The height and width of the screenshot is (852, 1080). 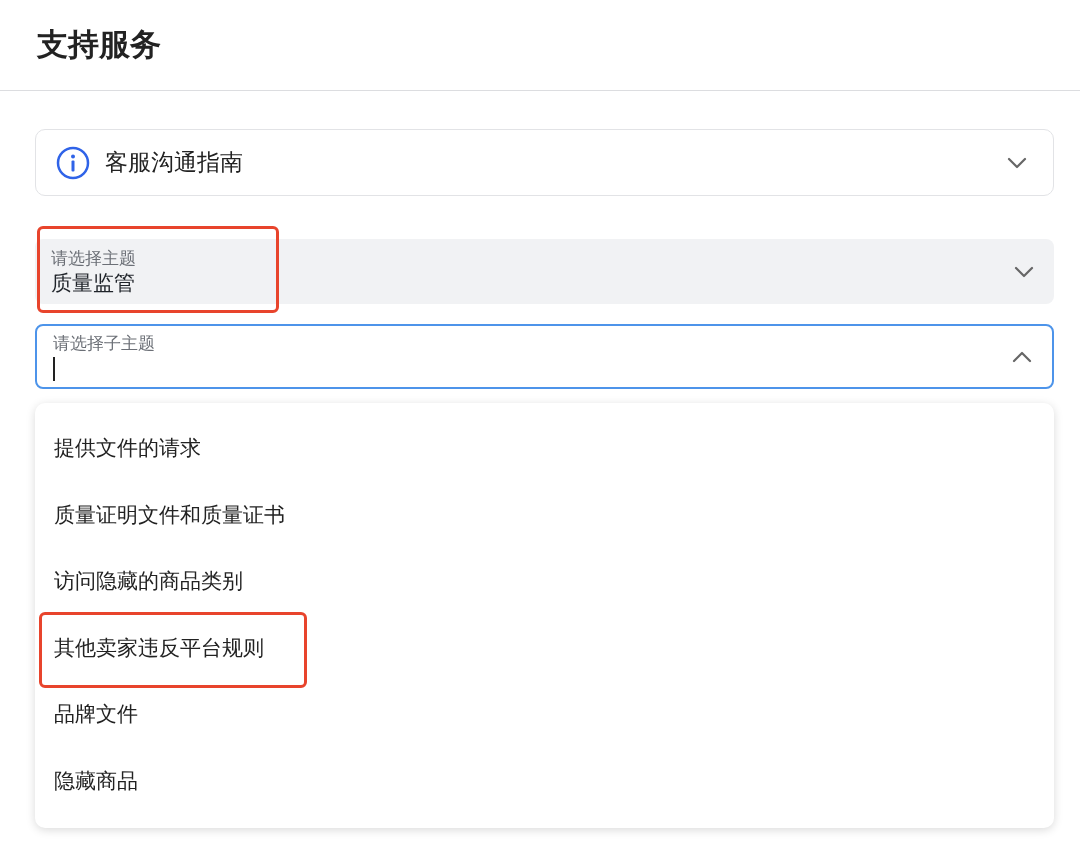 What do you see at coordinates (96, 780) in the screenshot?
I see `menu-option: 隐藏商品` at bounding box center [96, 780].